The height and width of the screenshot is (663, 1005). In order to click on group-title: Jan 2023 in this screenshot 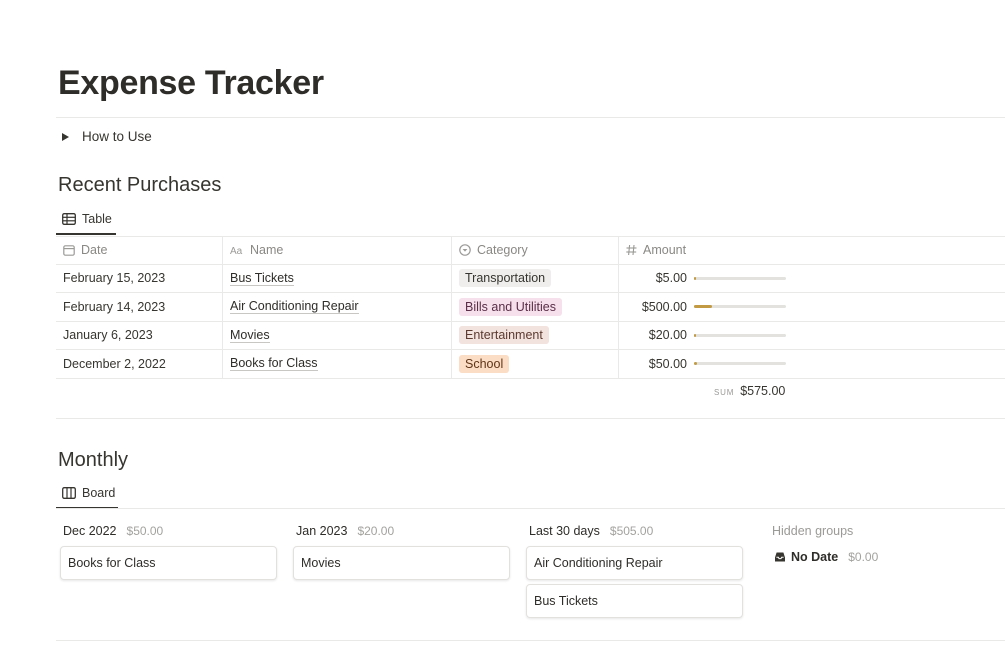, I will do `click(322, 531)`.